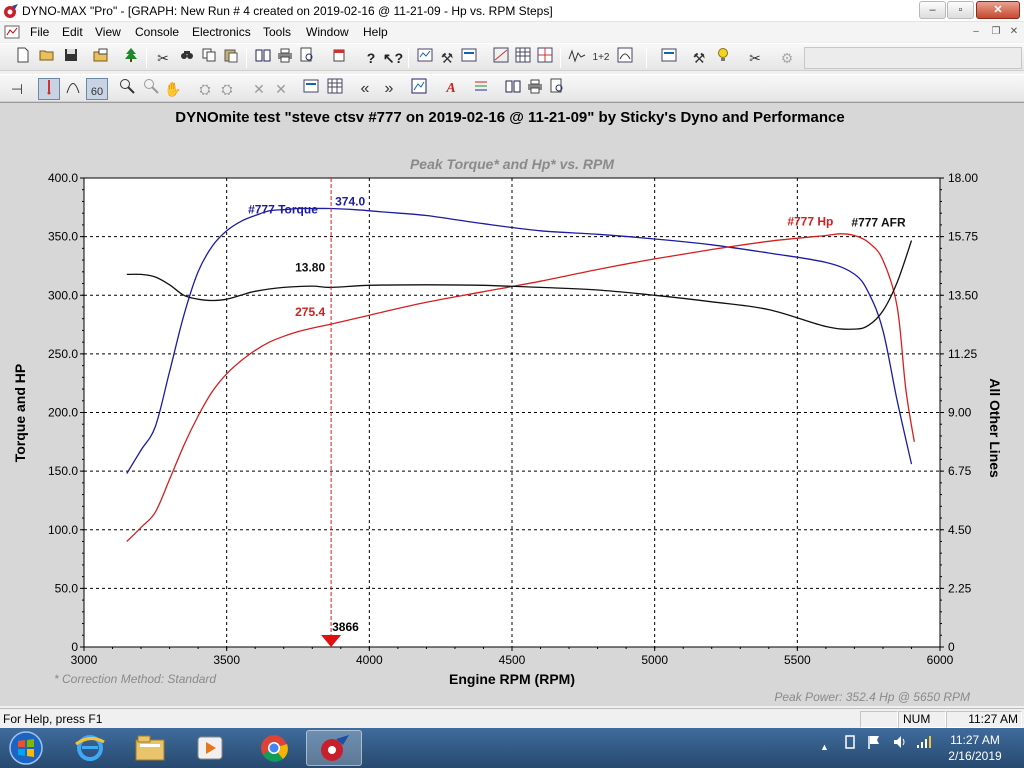 This screenshot has height=768, width=1024. I want to click on y2-tick-label: 15.75, so click(963, 237).